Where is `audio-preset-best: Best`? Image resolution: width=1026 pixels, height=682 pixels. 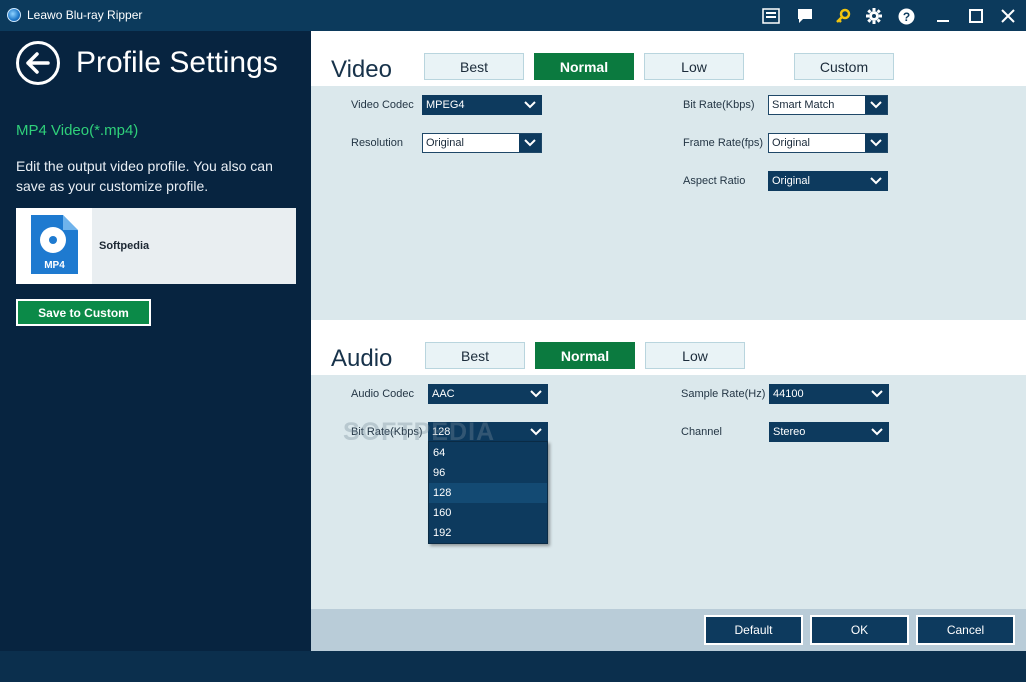
audio-preset-best: Best is located at coordinates (475, 355).